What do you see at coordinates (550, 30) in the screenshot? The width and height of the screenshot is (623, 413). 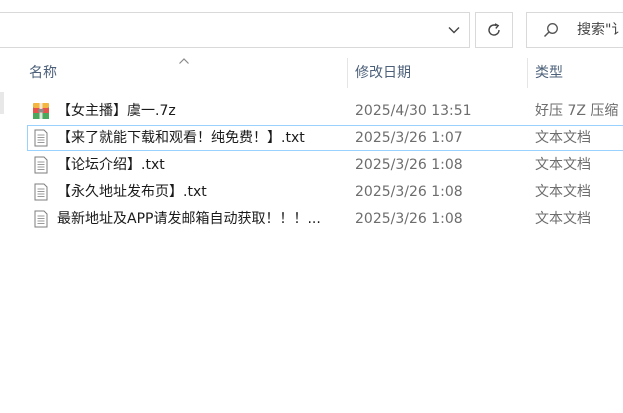 I see `search-icon` at bounding box center [550, 30].